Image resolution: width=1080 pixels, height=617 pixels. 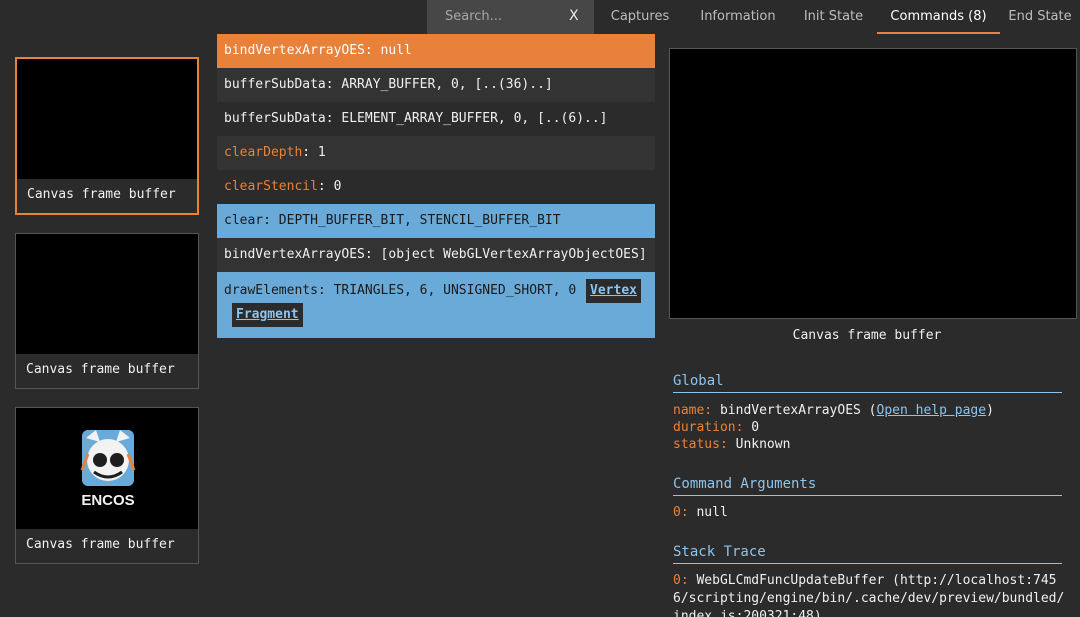 What do you see at coordinates (244, 220) in the screenshot?
I see `command-name: clear` at bounding box center [244, 220].